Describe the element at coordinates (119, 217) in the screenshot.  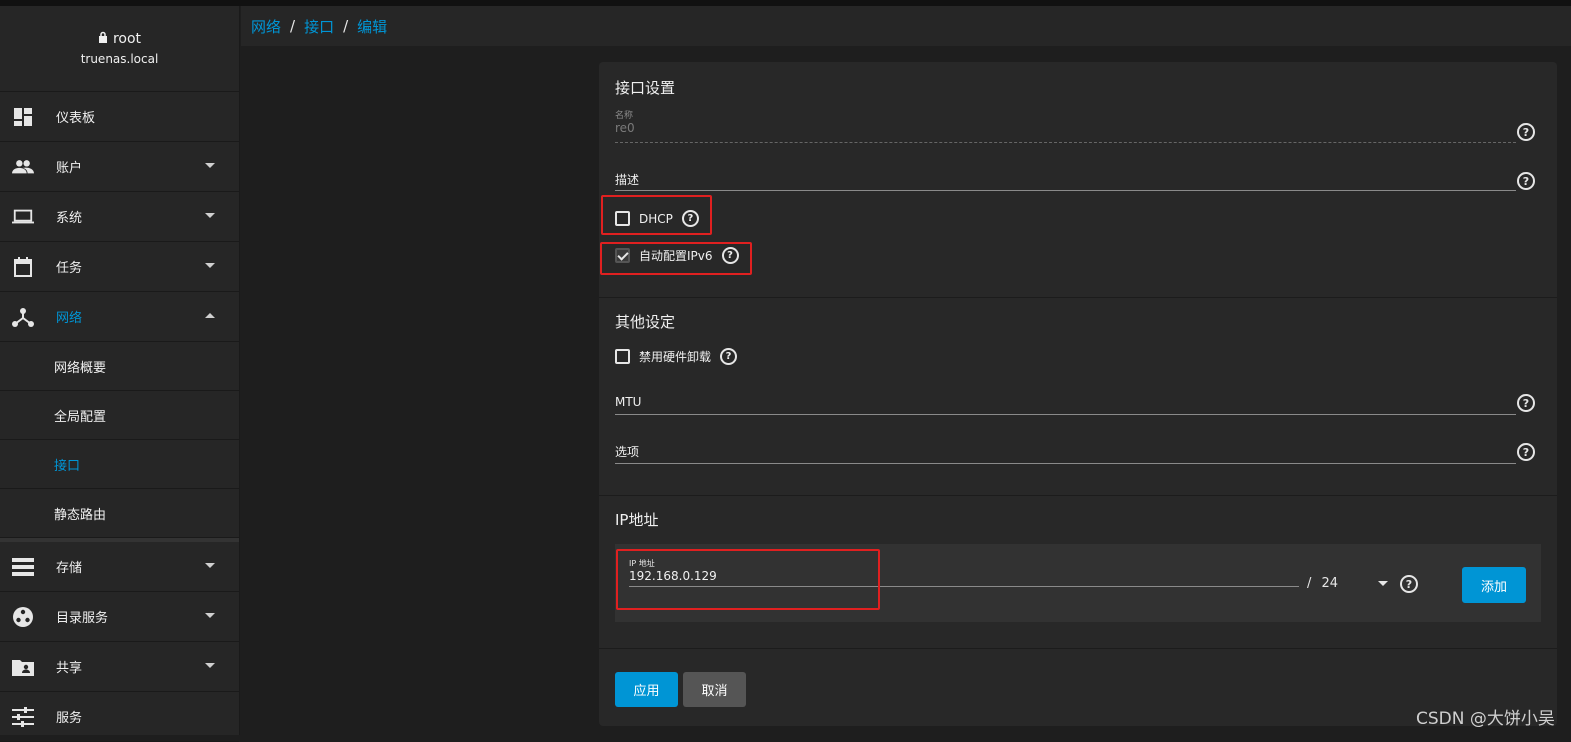
I see `sidebar-item-system: 系统` at that location.